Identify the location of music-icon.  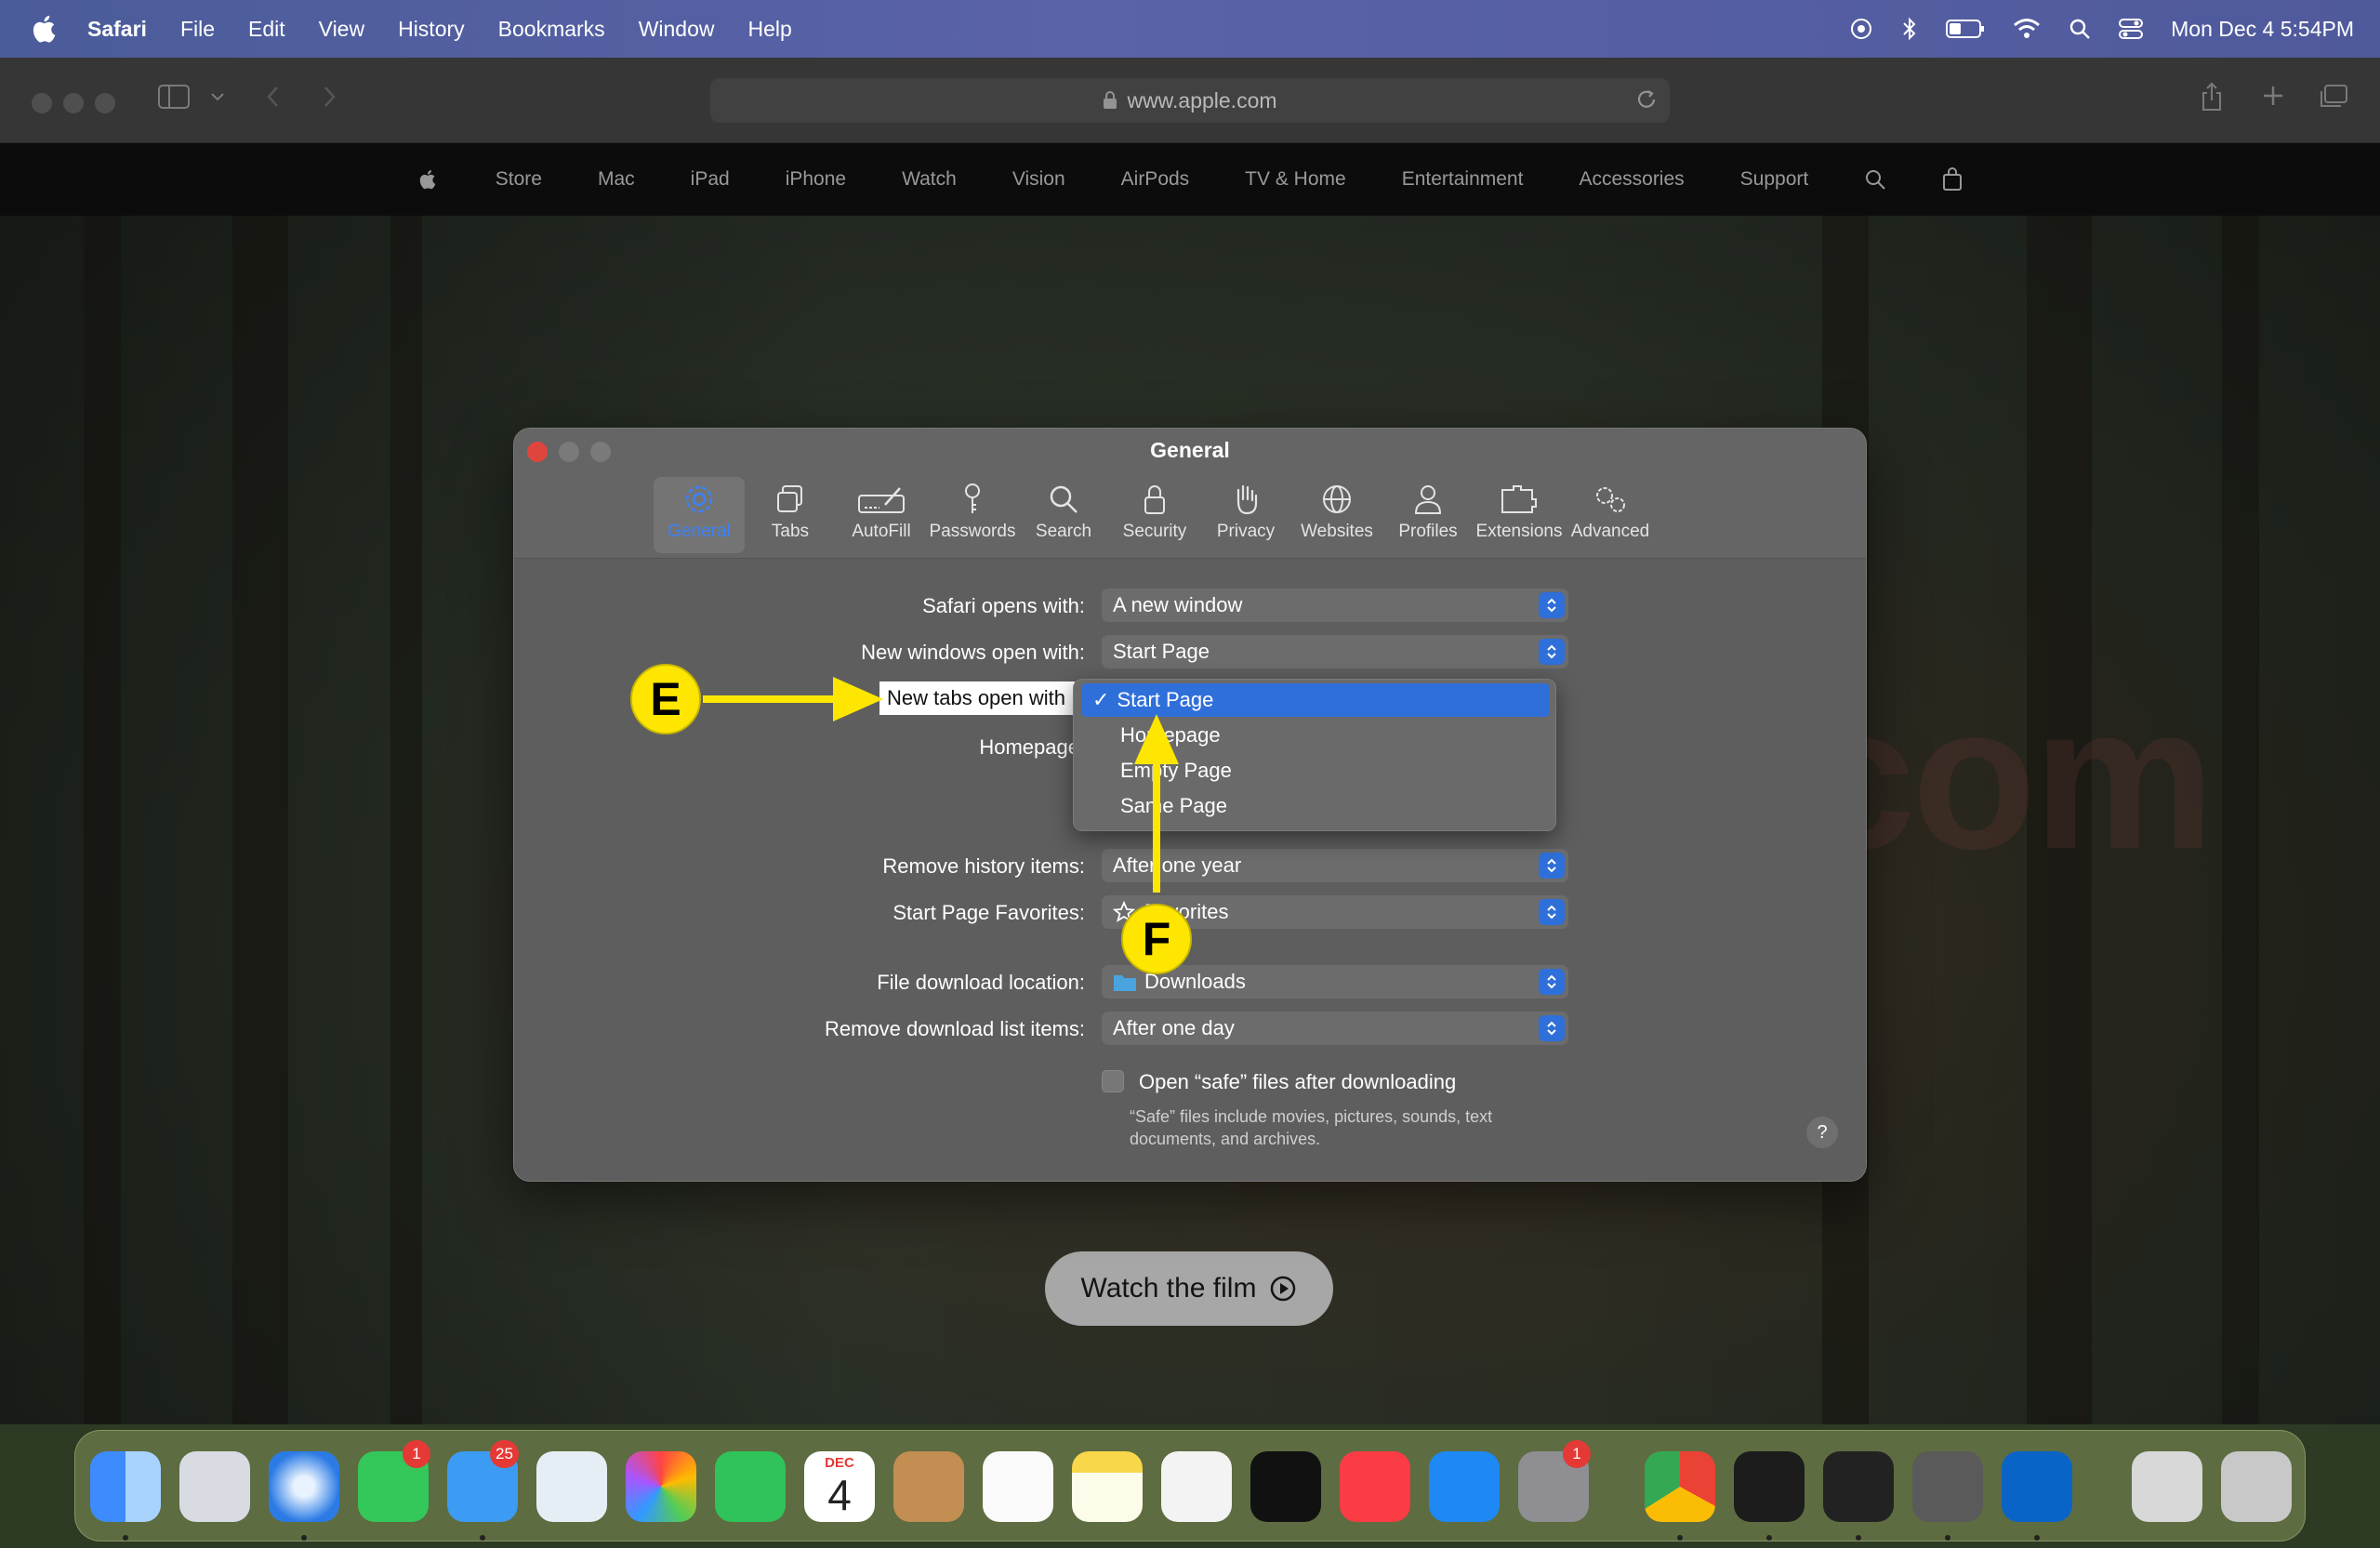
(1375, 1486).